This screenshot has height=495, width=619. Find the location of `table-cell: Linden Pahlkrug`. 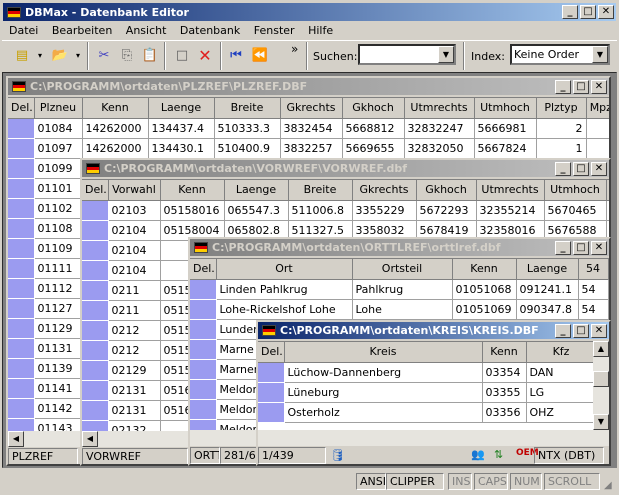

table-cell: Linden Pahlkrug is located at coordinates (284, 289).